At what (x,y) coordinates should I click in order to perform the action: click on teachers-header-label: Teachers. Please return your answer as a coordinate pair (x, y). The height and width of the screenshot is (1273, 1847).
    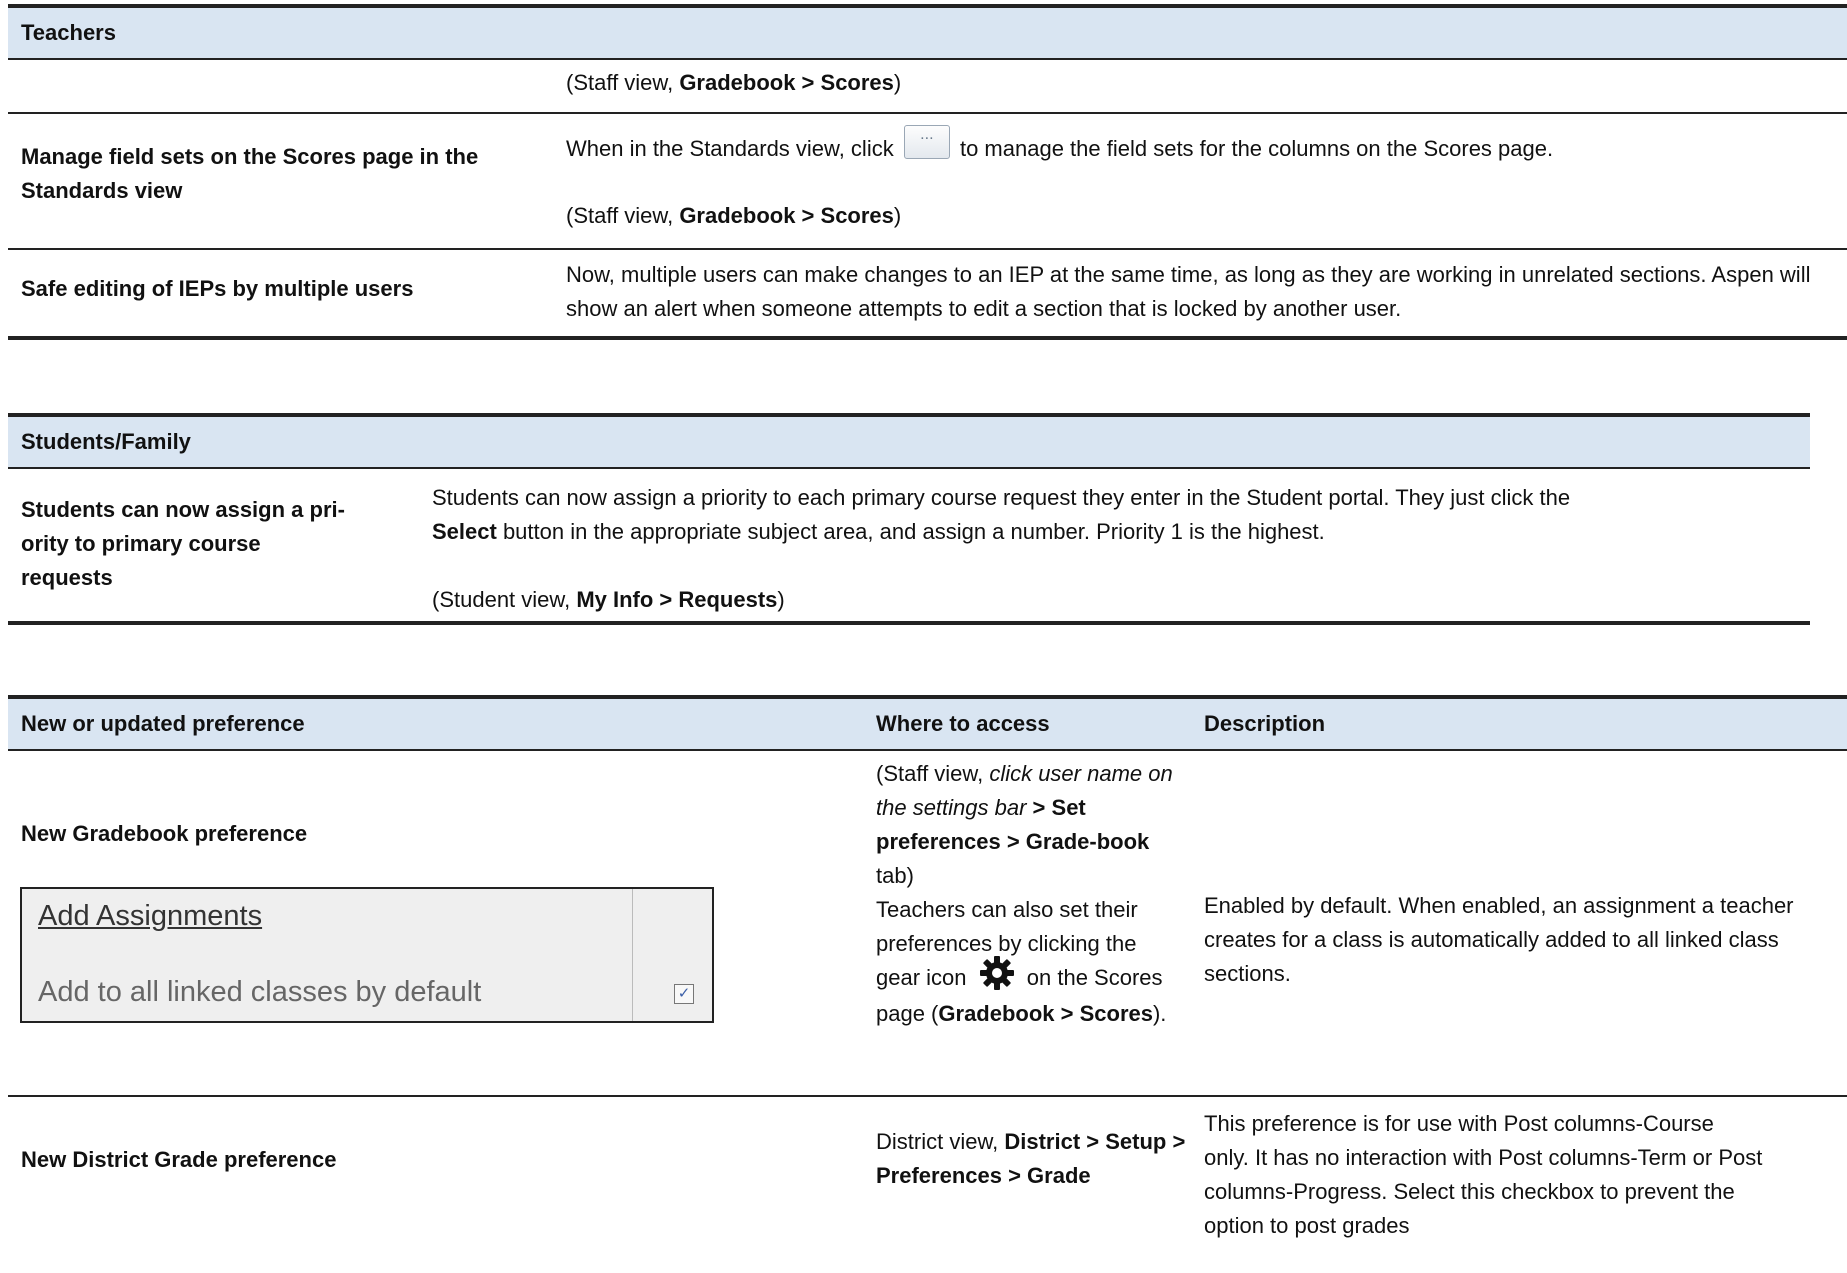
    Looking at the image, I should click on (68, 32).